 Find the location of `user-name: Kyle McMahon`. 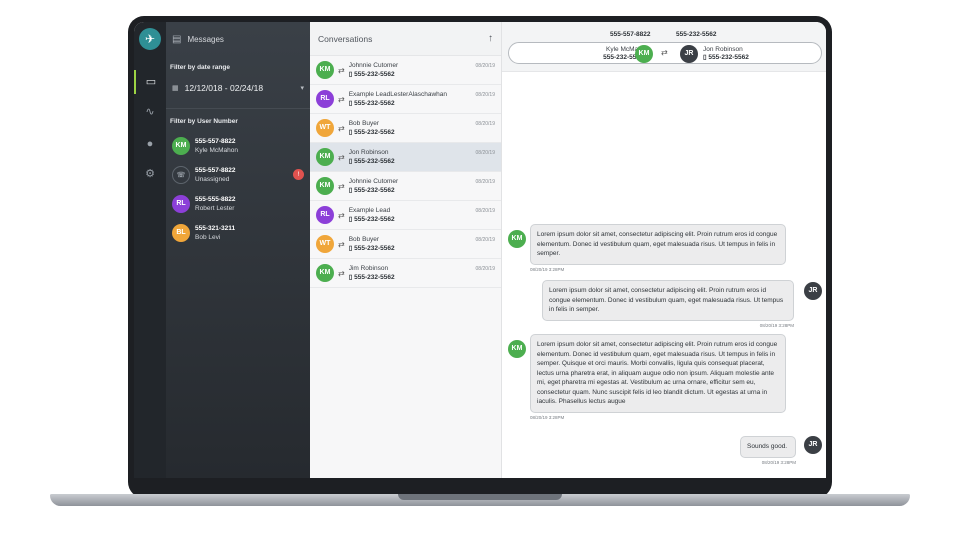

user-name: Kyle McMahon is located at coordinates (216, 150).